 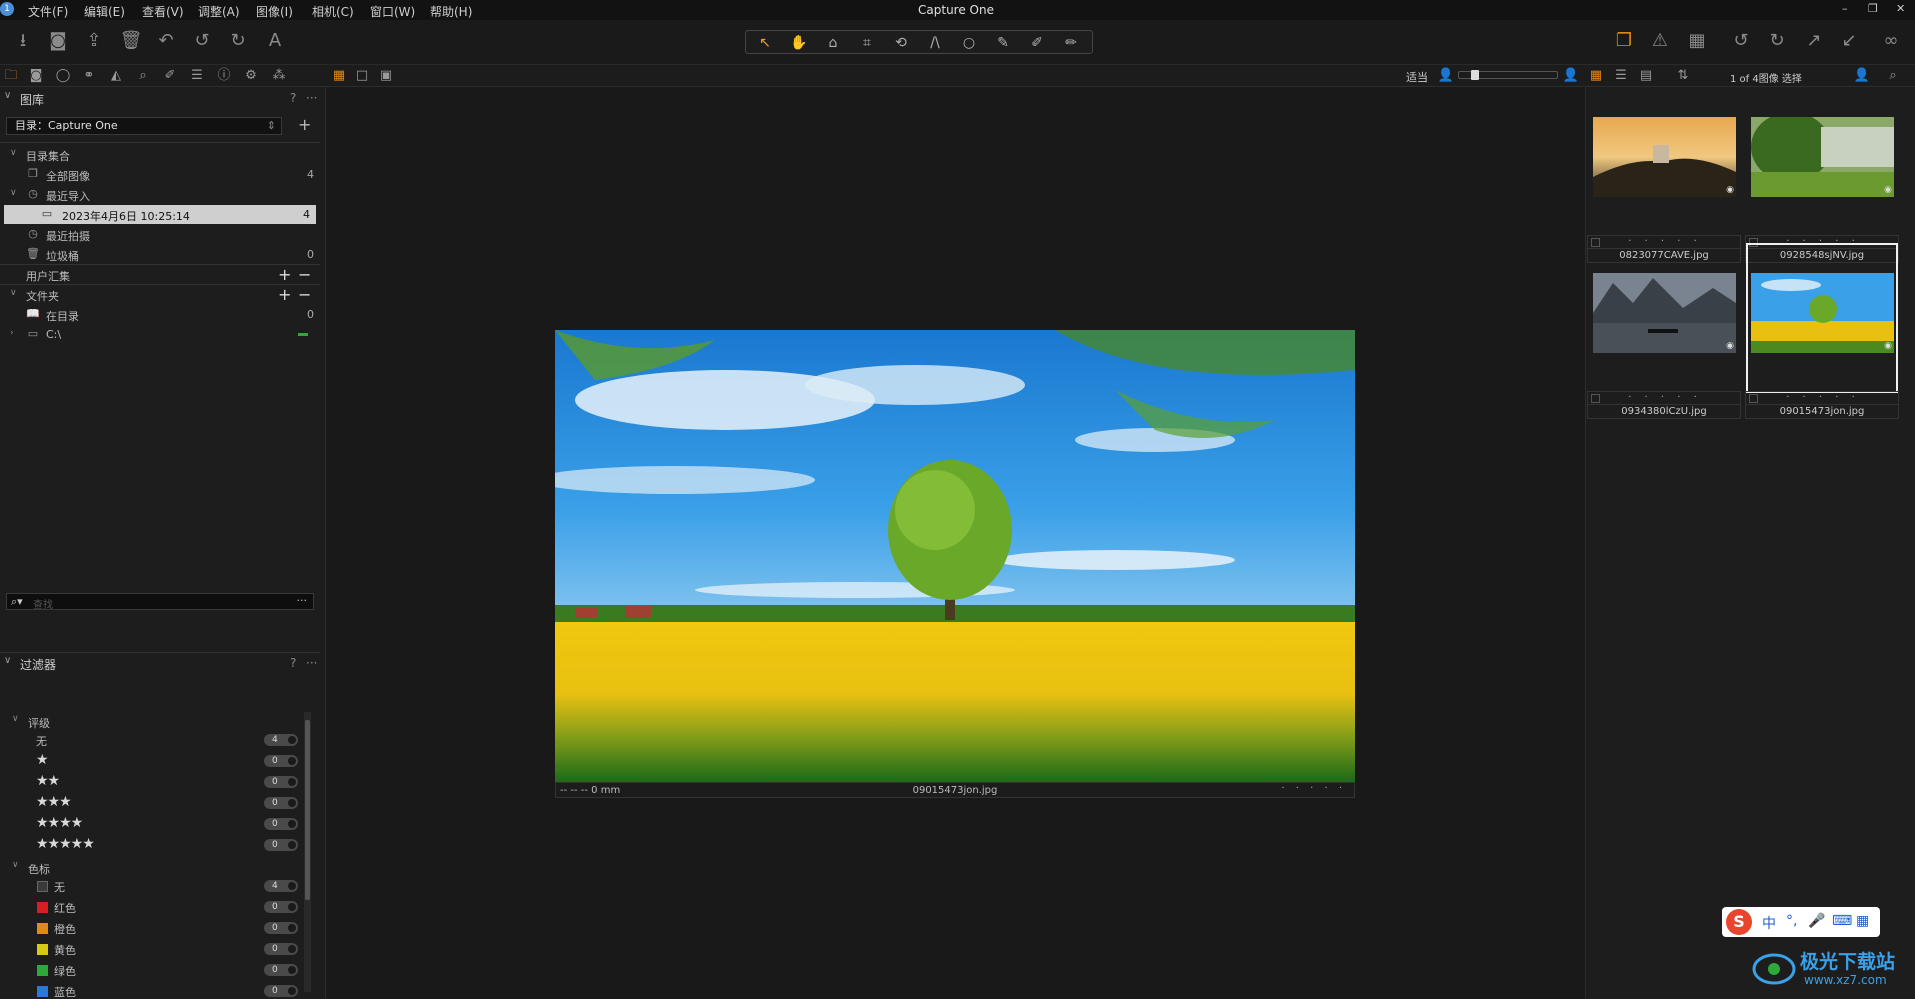 I want to click on zoom-slider, so click(x=1508, y=75).